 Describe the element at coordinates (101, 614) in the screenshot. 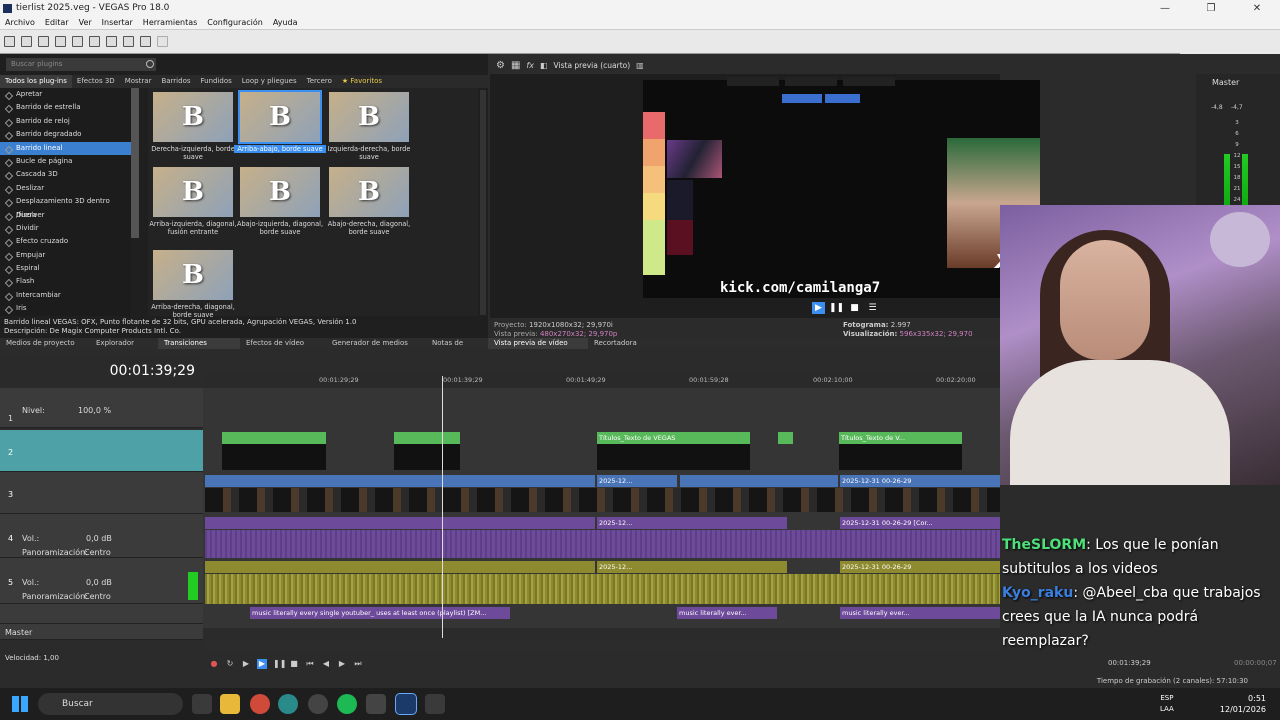

I see `music-track-header` at that location.